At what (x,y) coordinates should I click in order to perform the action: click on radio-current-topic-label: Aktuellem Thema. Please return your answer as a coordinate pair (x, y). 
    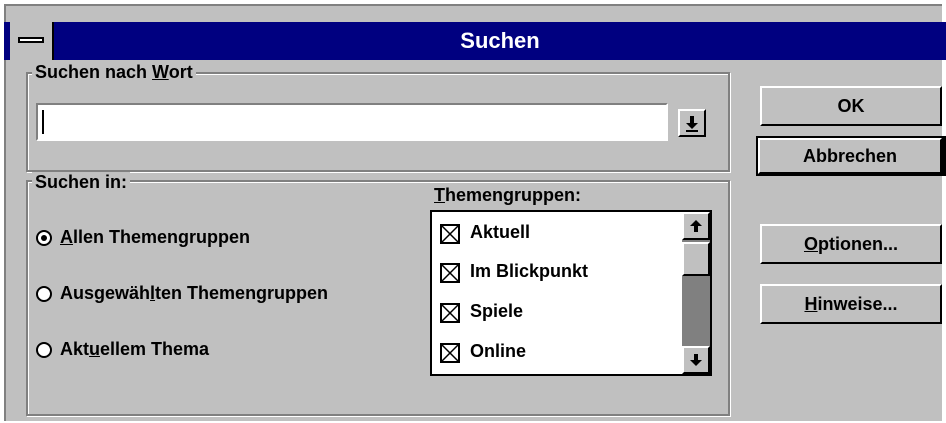
    Looking at the image, I should click on (134, 349).